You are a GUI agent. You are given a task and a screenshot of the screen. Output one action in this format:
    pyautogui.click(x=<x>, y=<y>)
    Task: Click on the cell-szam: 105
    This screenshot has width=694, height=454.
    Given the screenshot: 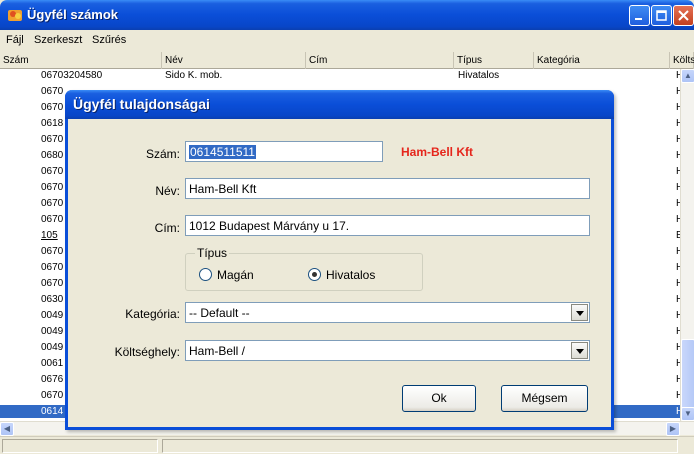 What is the action you would take?
    pyautogui.click(x=49, y=235)
    